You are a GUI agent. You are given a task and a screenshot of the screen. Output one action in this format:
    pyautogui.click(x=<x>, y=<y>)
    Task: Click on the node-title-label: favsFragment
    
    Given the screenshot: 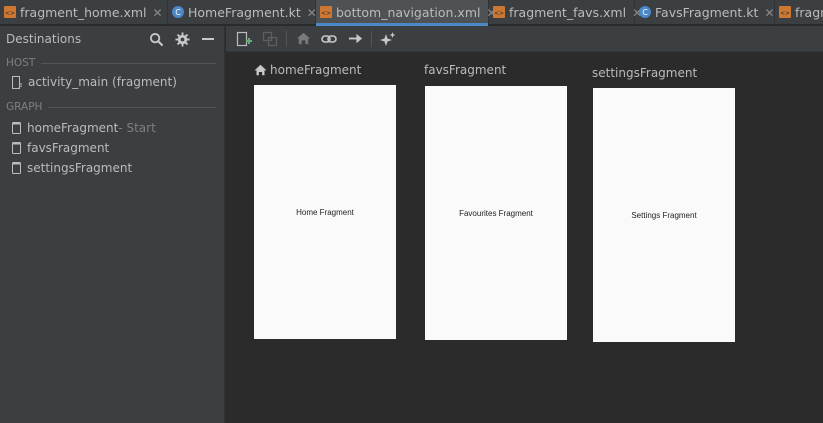 What is the action you would take?
    pyautogui.click(x=465, y=70)
    